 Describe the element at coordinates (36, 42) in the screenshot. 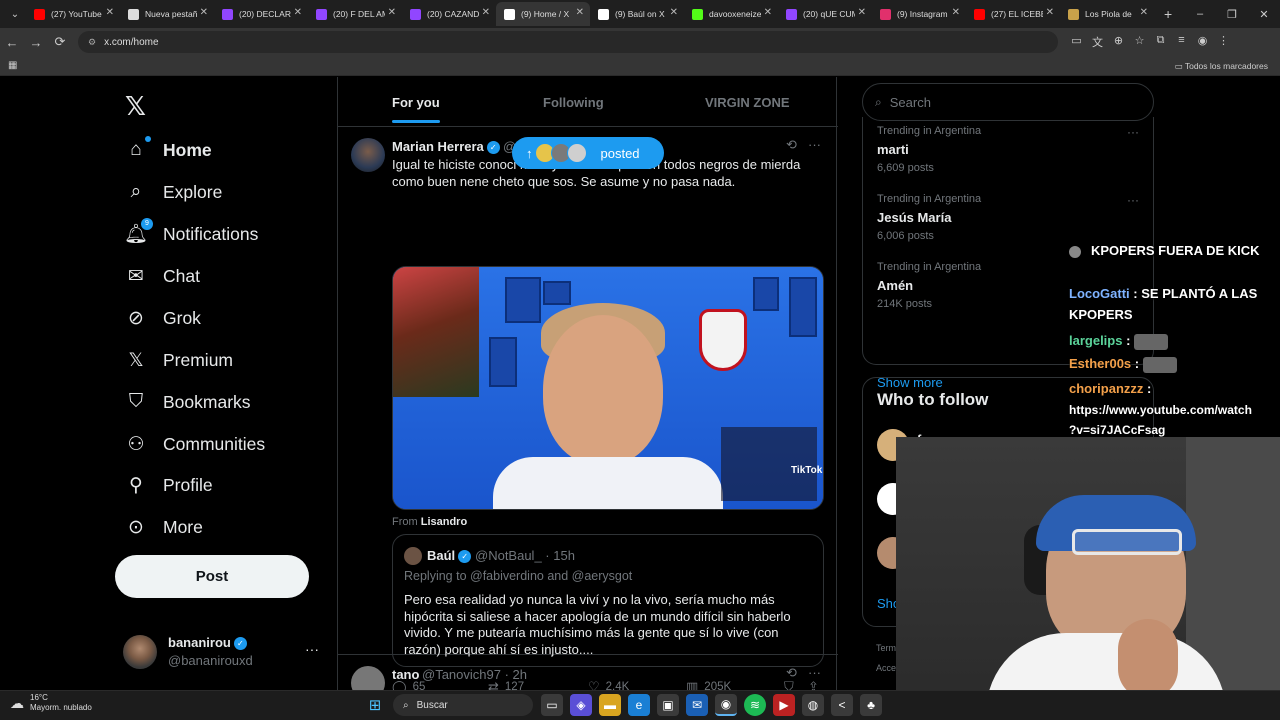

I see `forward-button: →` at that location.